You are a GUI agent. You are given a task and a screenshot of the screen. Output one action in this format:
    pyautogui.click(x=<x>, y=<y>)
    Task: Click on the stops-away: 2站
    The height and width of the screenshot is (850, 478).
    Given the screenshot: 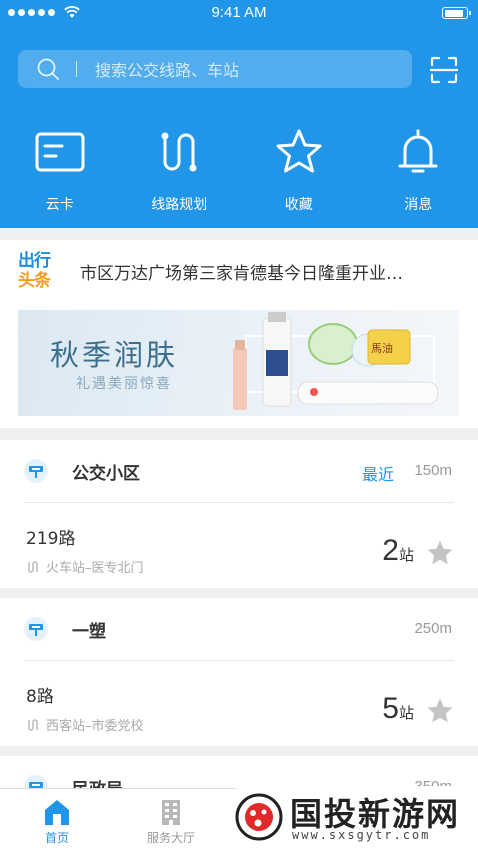 What is the action you would take?
    pyautogui.click(x=398, y=550)
    